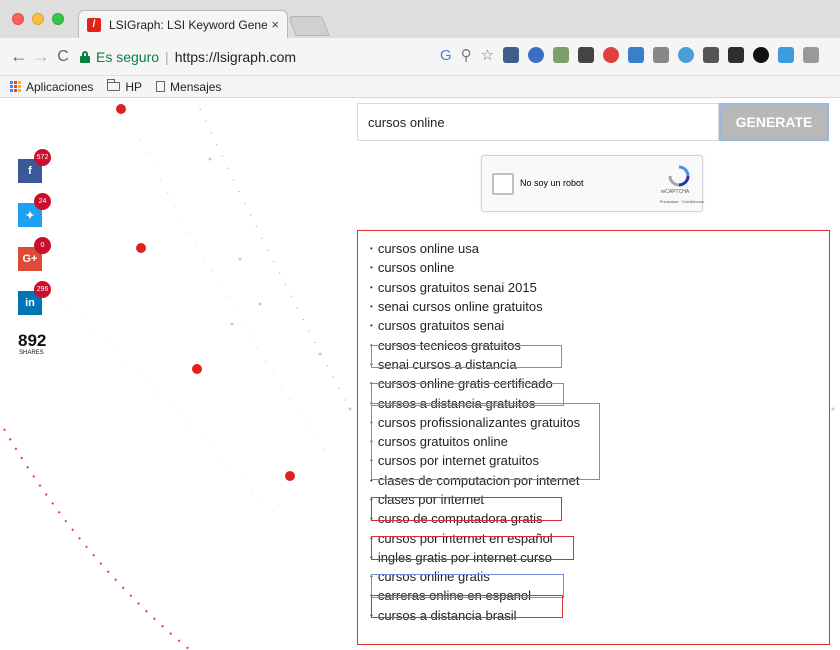 Image resolution: width=840 pixels, height=650 pixels. What do you see at coordinates (679, 176) in the screenshot?
I see `recaptcha-logo-icon` at bounding box center [679, 176].